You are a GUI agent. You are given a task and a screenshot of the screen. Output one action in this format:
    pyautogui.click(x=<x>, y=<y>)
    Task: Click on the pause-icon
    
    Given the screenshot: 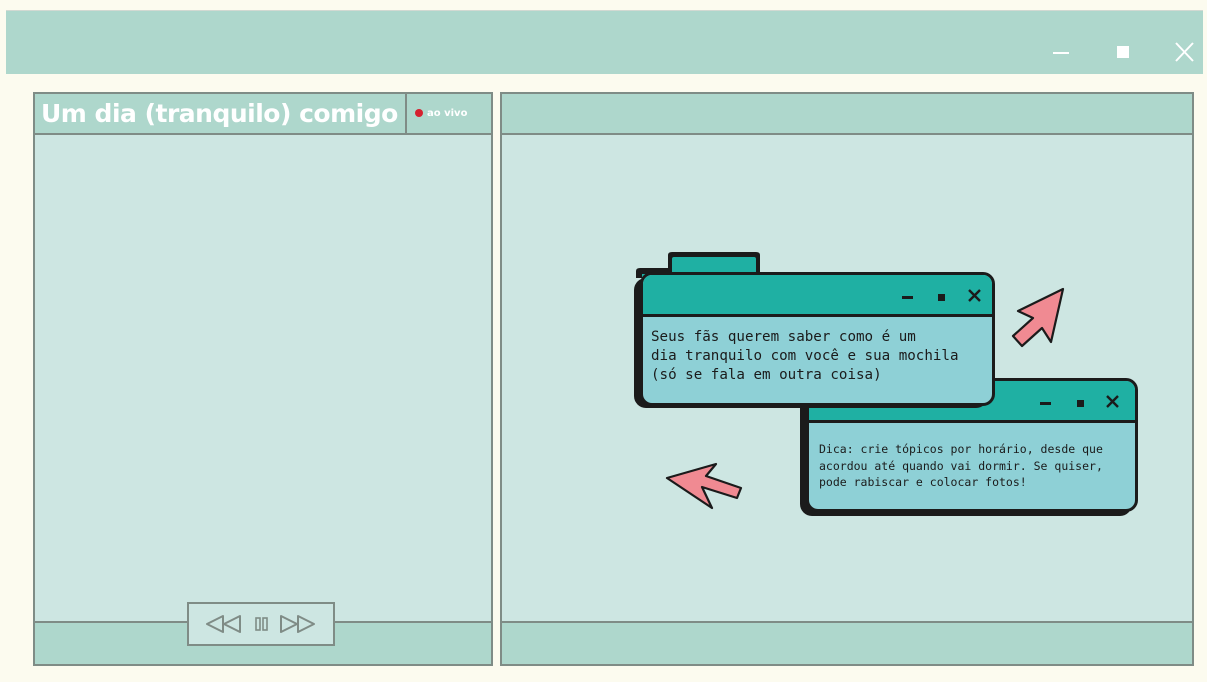 What is the action you would take?
    pyautogui.click(x=261, y=624)
    